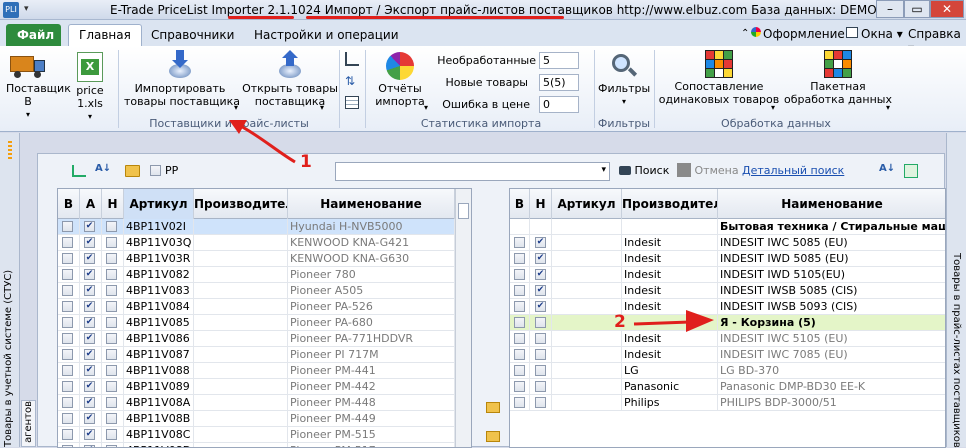  What do you see at coordinates (352, 59) in the screenshot?
I see `small-tool-icon` at bounding box center [352, 59].